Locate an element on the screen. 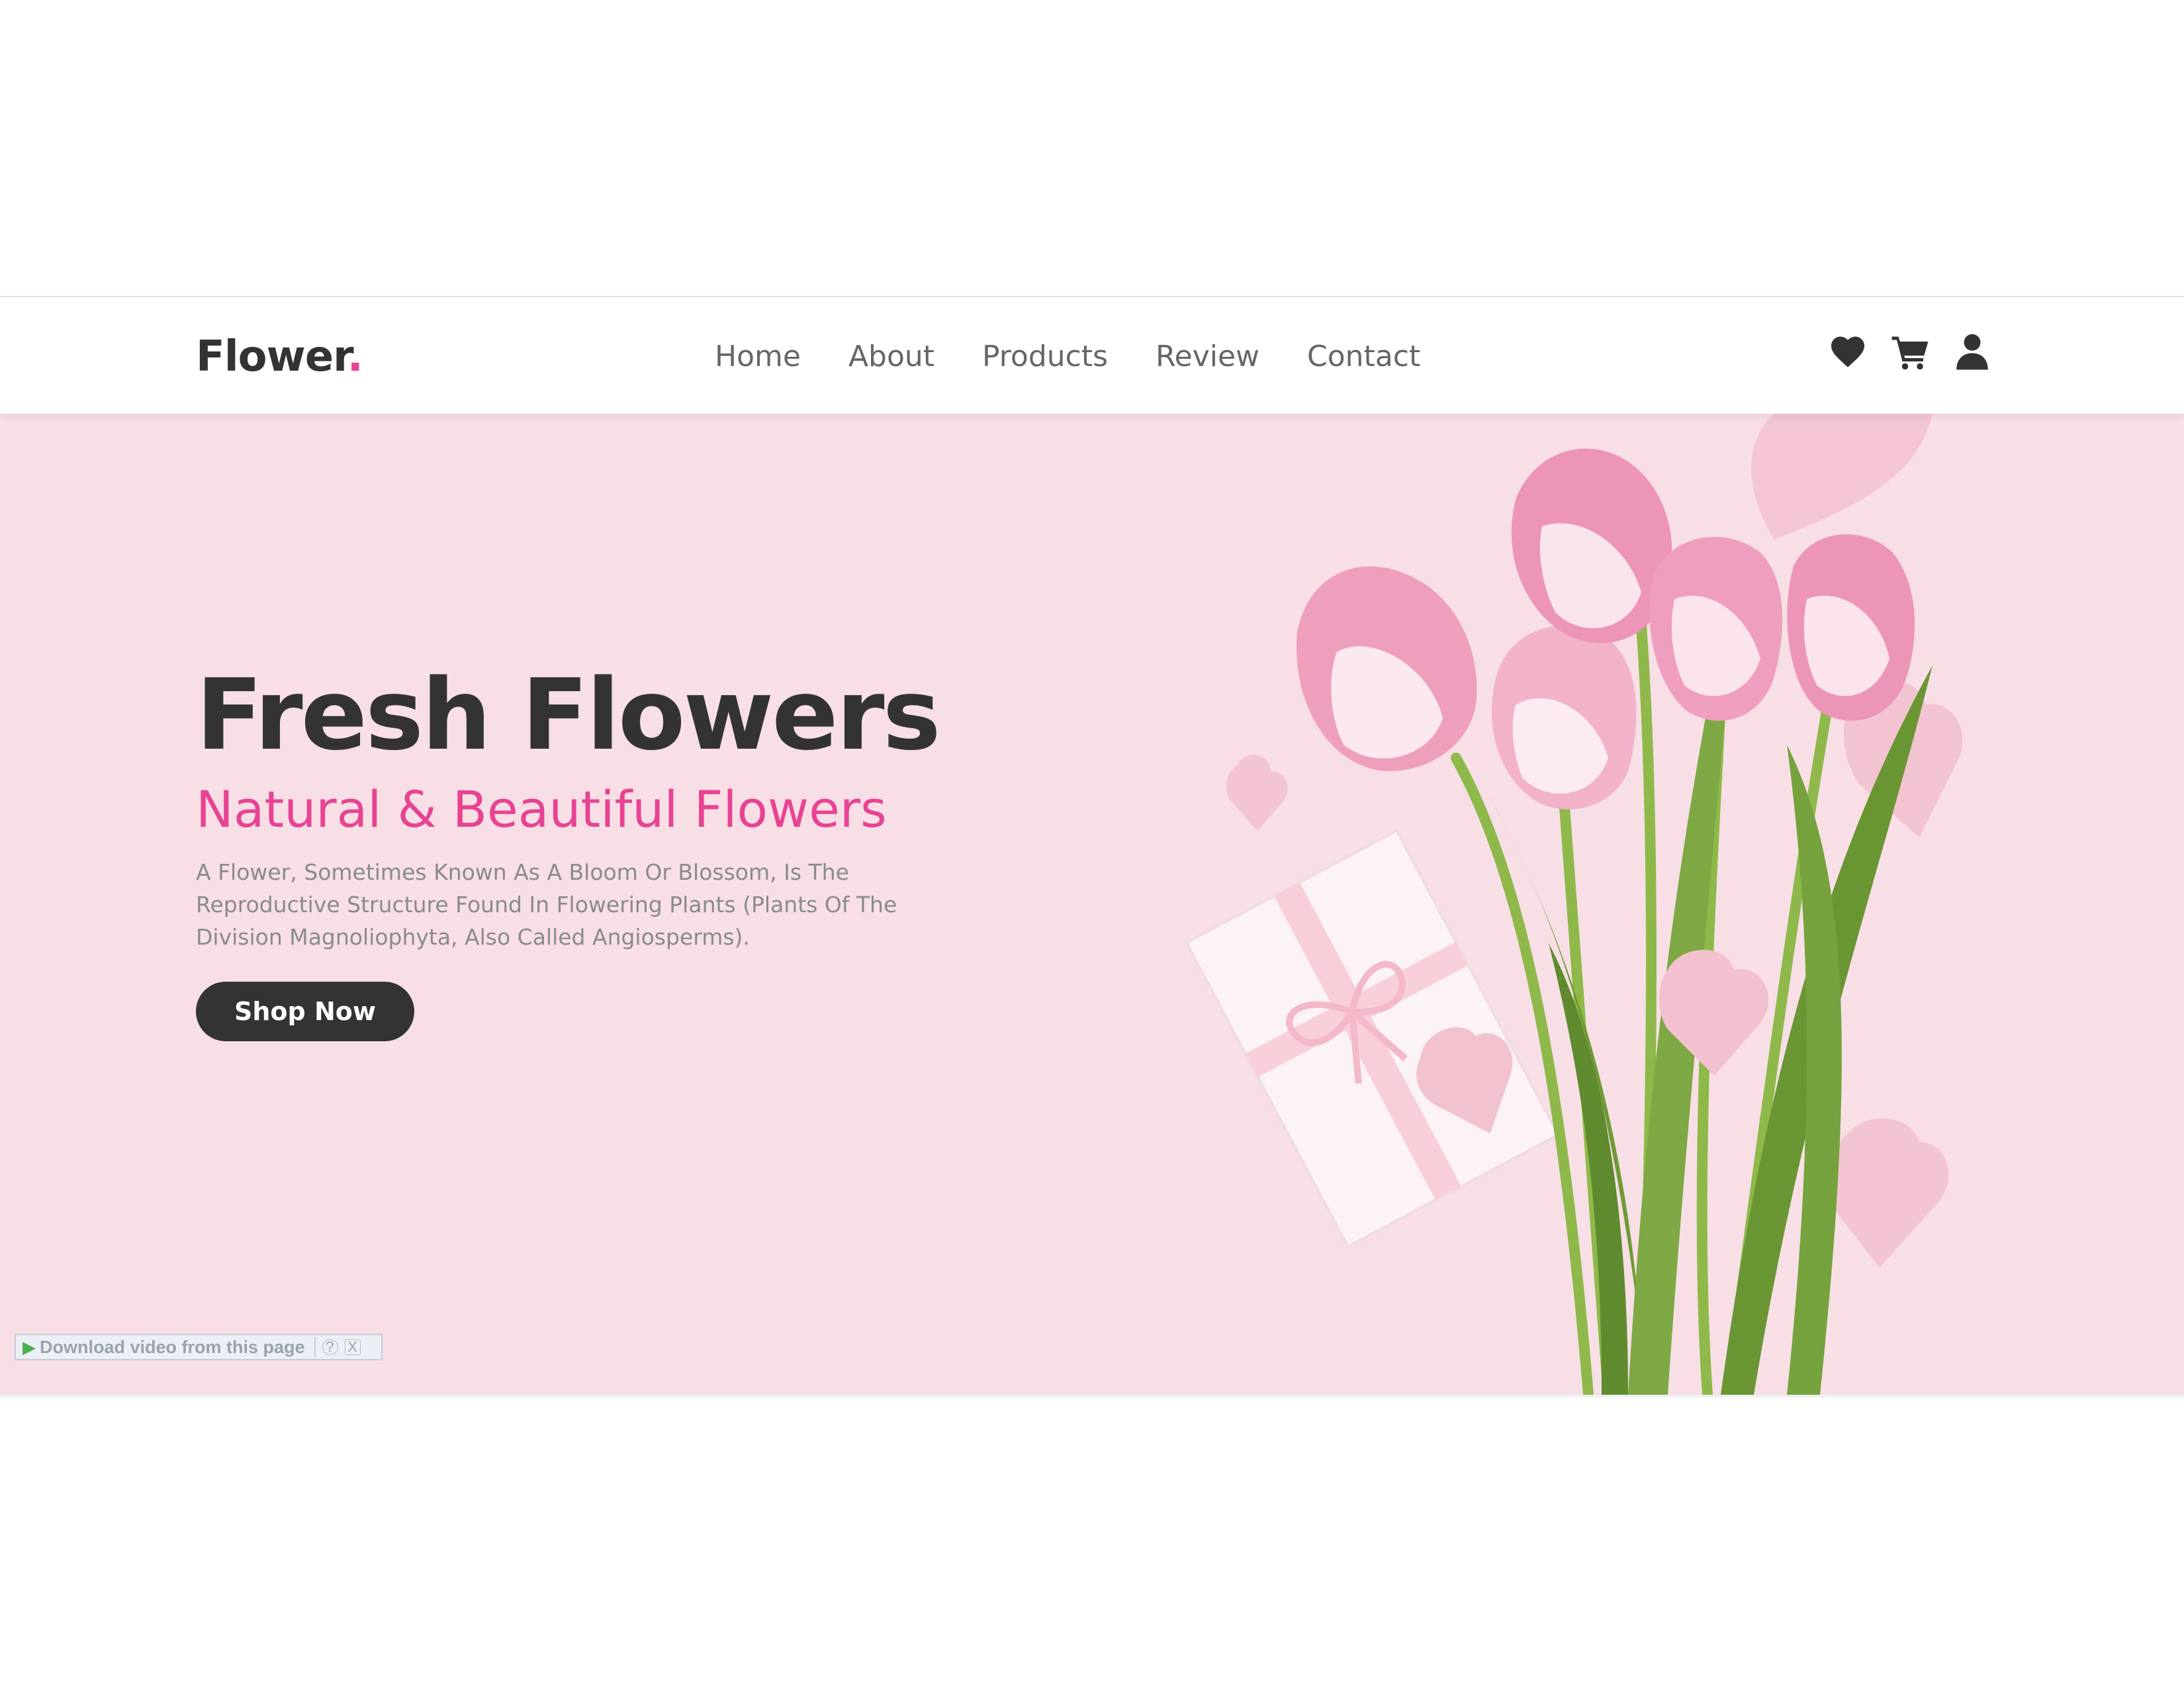 Image resolution: width=2184 pixels, height=1688 pixels. download-video-bar: ▶ Download video from this page ? X is located at coordinates (199, 1347).